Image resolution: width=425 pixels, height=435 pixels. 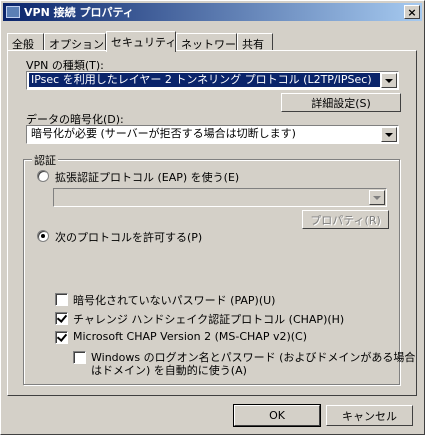 What do you see at coordinates (341, 102) in the screenshot?
I see `advanced-settings-button: 詳細設定(S)` at bounding box center [341, 102].